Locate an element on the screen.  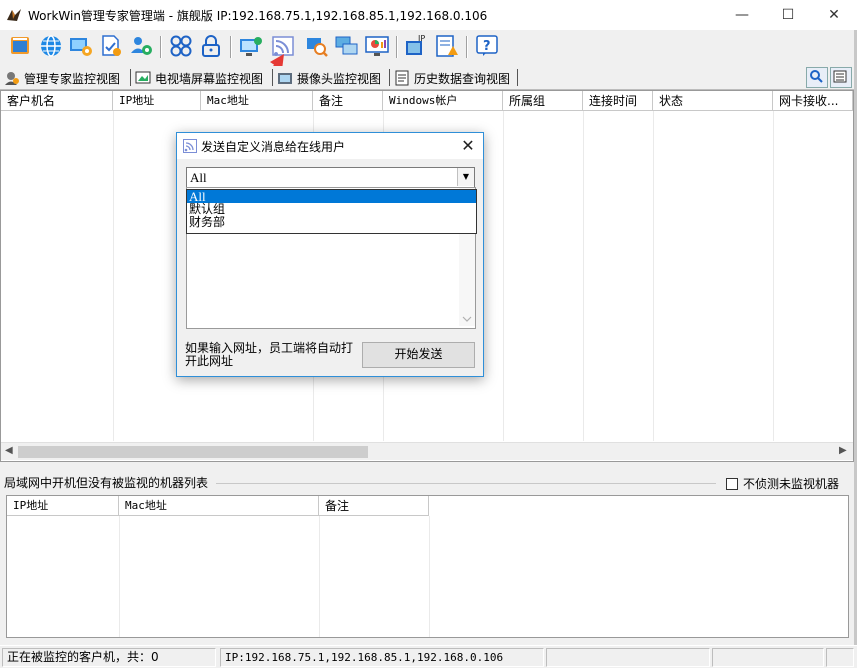
tab-tv-wall-view: 电视墙屏幕监控视图 is located at coordinates (199, 78).